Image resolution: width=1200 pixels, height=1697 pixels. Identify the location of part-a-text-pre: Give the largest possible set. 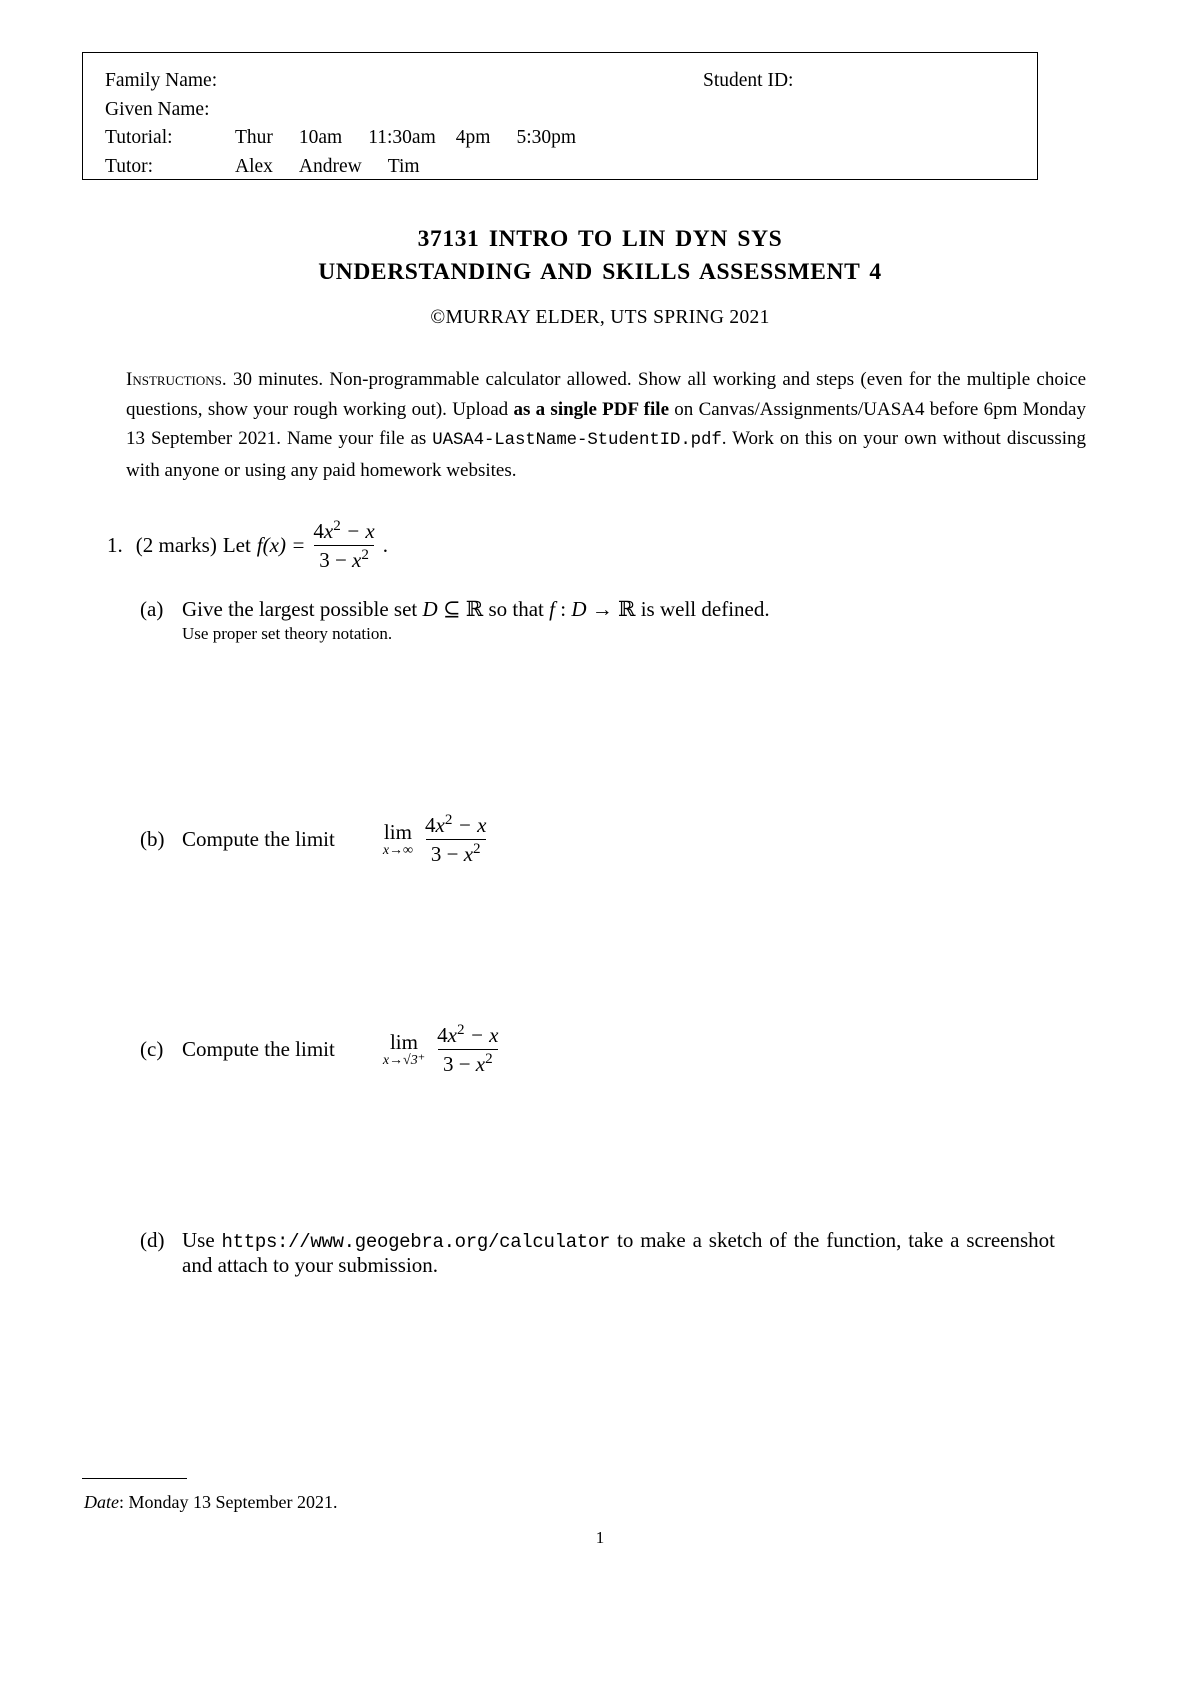
(302, 609).